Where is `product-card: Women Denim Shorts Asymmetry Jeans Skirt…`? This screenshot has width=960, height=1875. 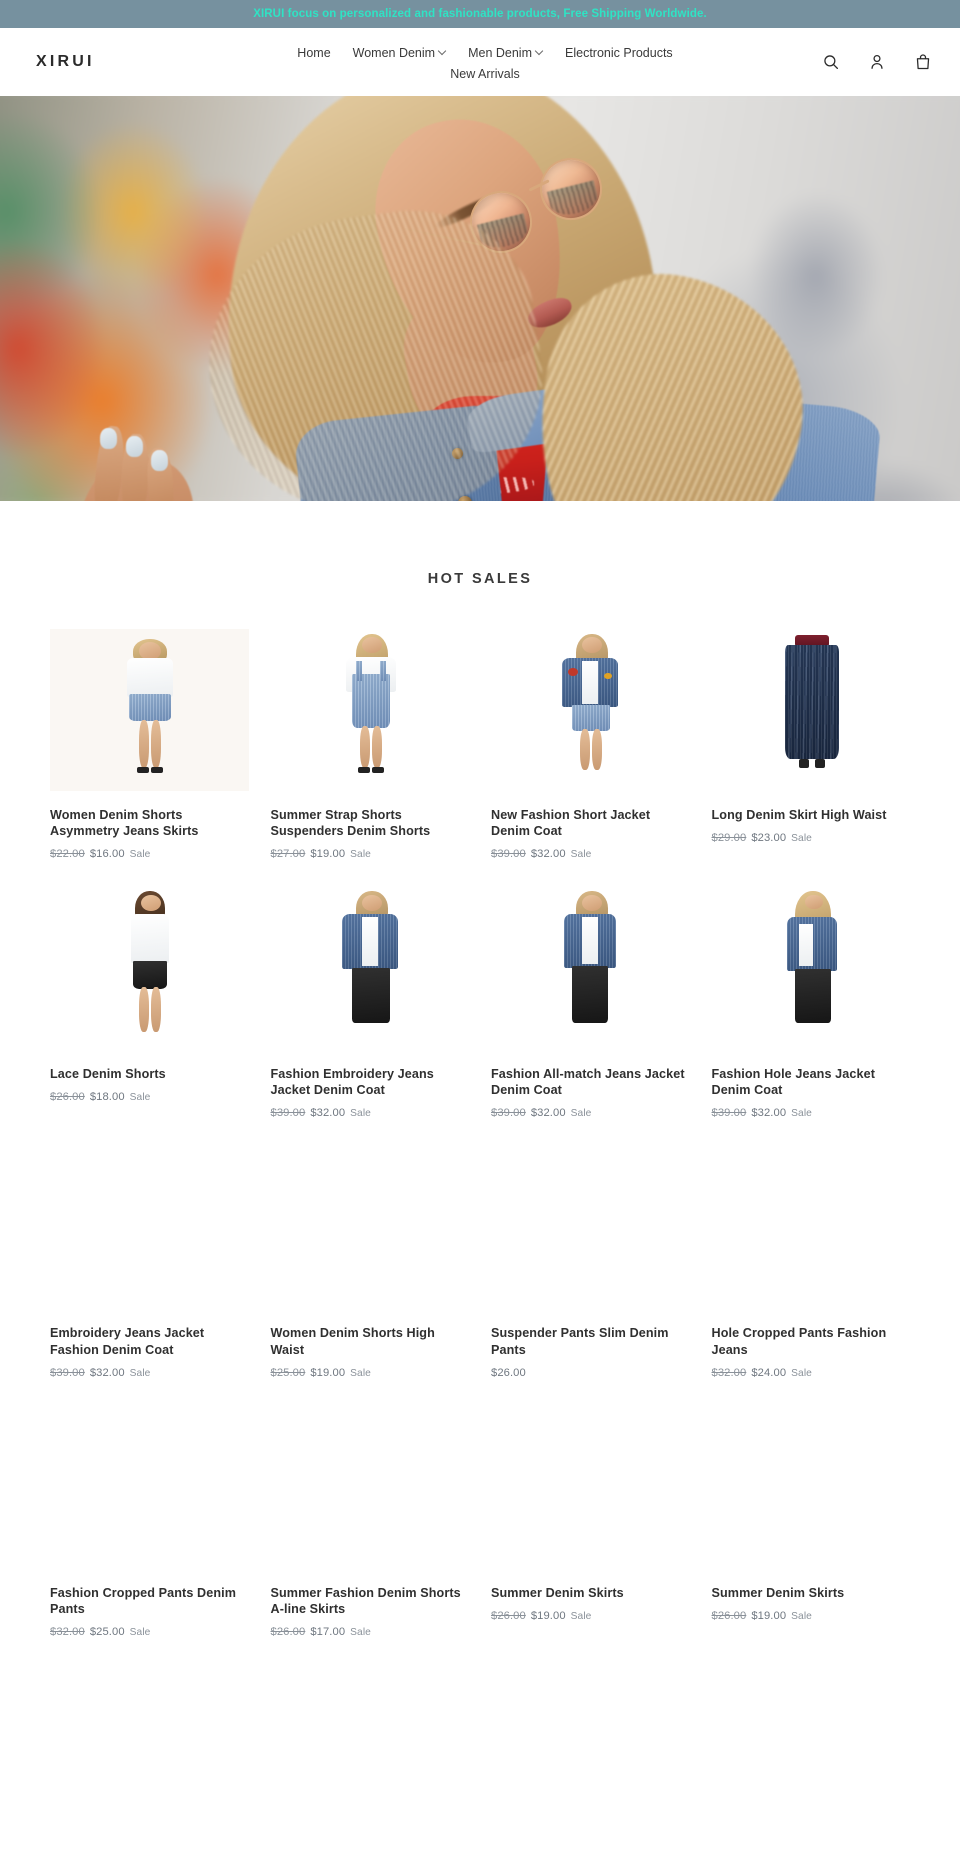
product-card: Women Denim Shorts Asymmetry Jeans Skirt… is located at coordinates (149, 744).